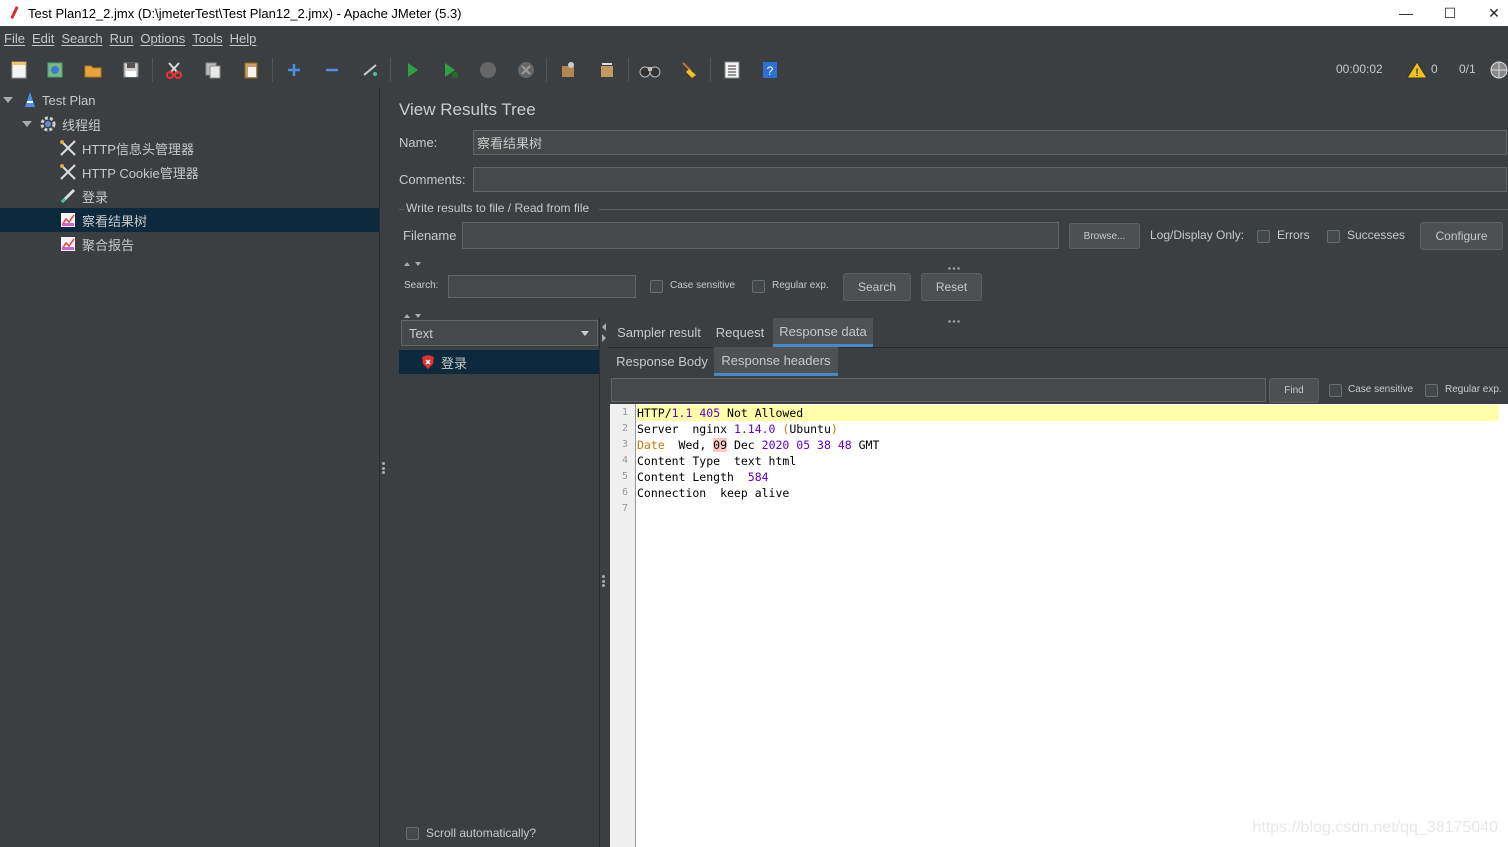 The image size is (1508, 847). Describe the element at coordinates (140, 173) in the screenshot. I see `tree-item-label: HTTP Cookie管理器` at that location.